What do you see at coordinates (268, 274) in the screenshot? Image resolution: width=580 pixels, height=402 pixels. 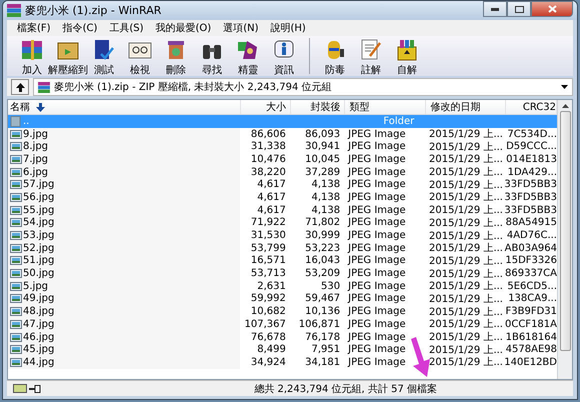 I see `table-cell: 53,713` at bounding box center [268, 274].